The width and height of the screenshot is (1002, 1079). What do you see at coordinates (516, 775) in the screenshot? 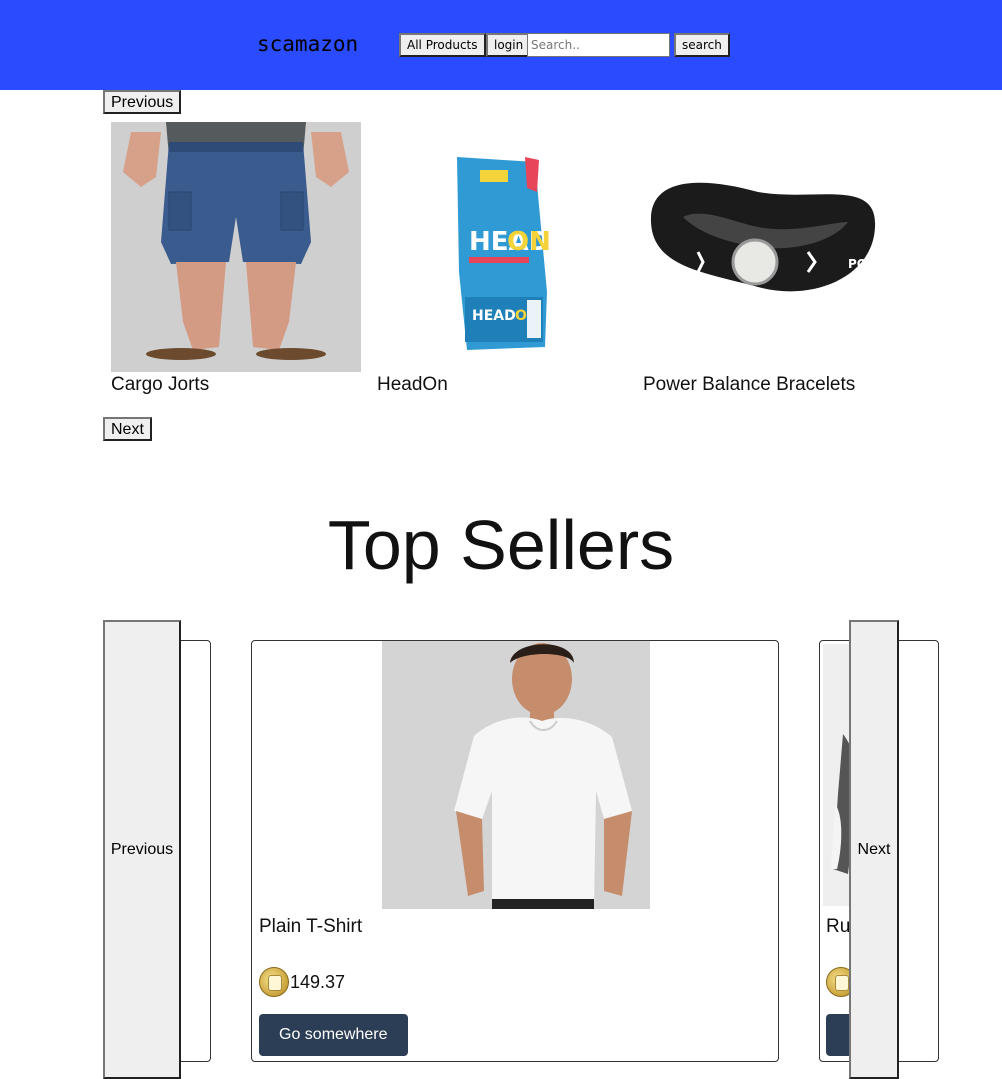
I see `plain-tshirt-image` at bounding box center [516, 775].